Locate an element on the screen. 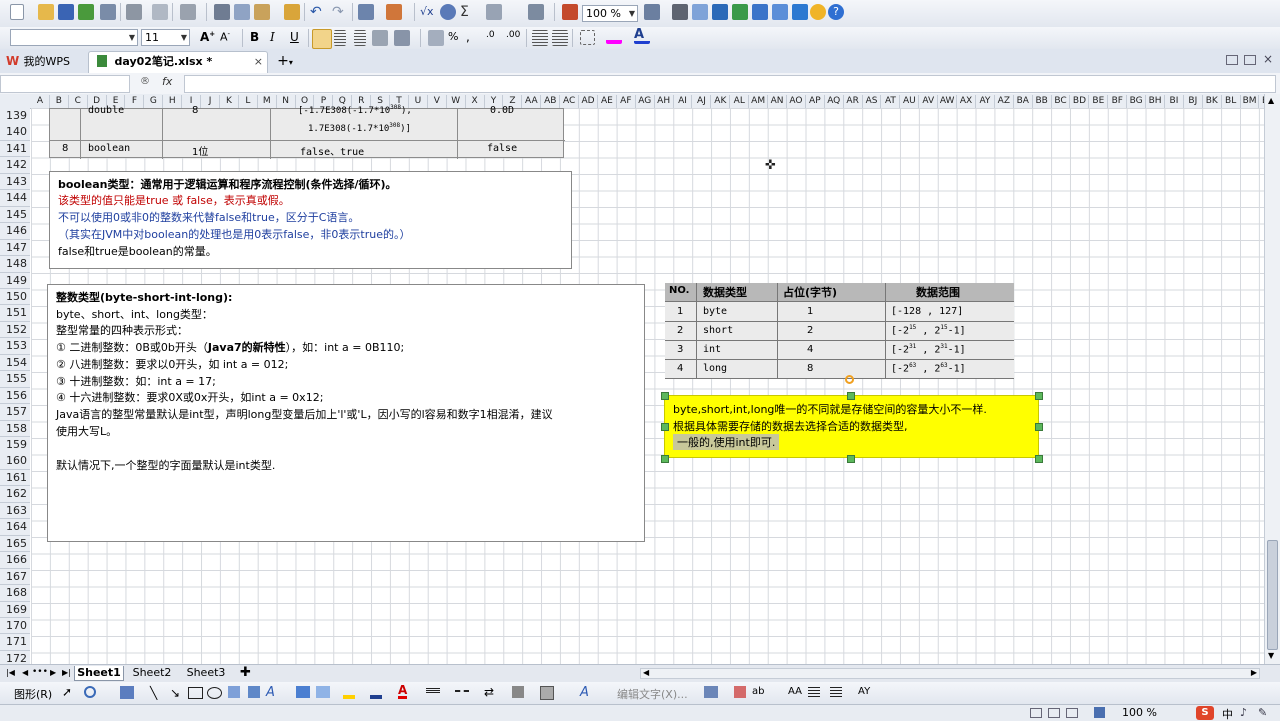  column-header: BM is located at coordinates (1250, 101).